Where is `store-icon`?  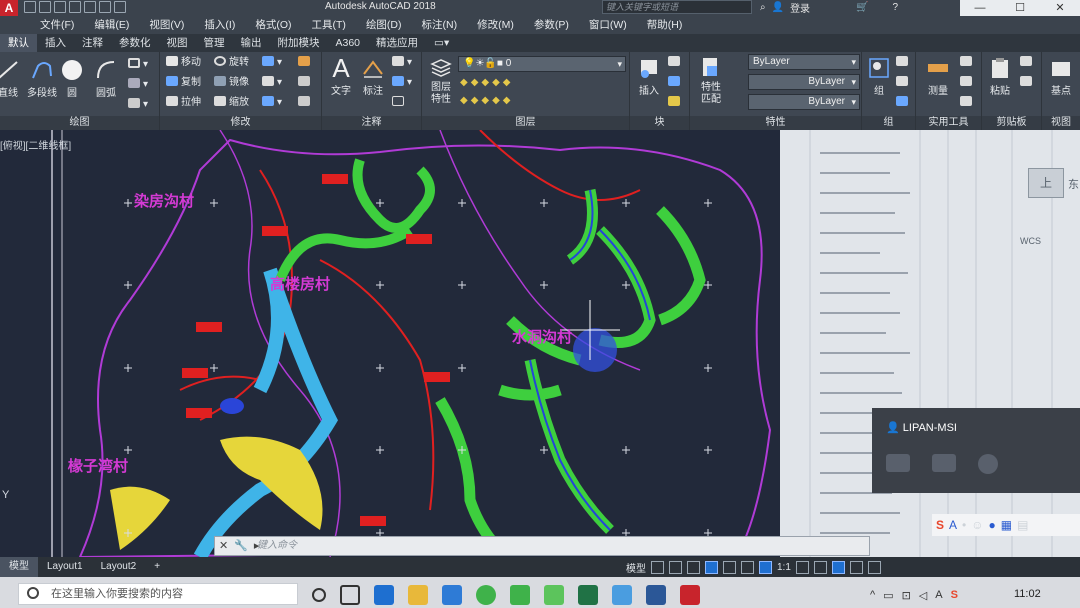 store-icon is located at coordinates (452, 595).